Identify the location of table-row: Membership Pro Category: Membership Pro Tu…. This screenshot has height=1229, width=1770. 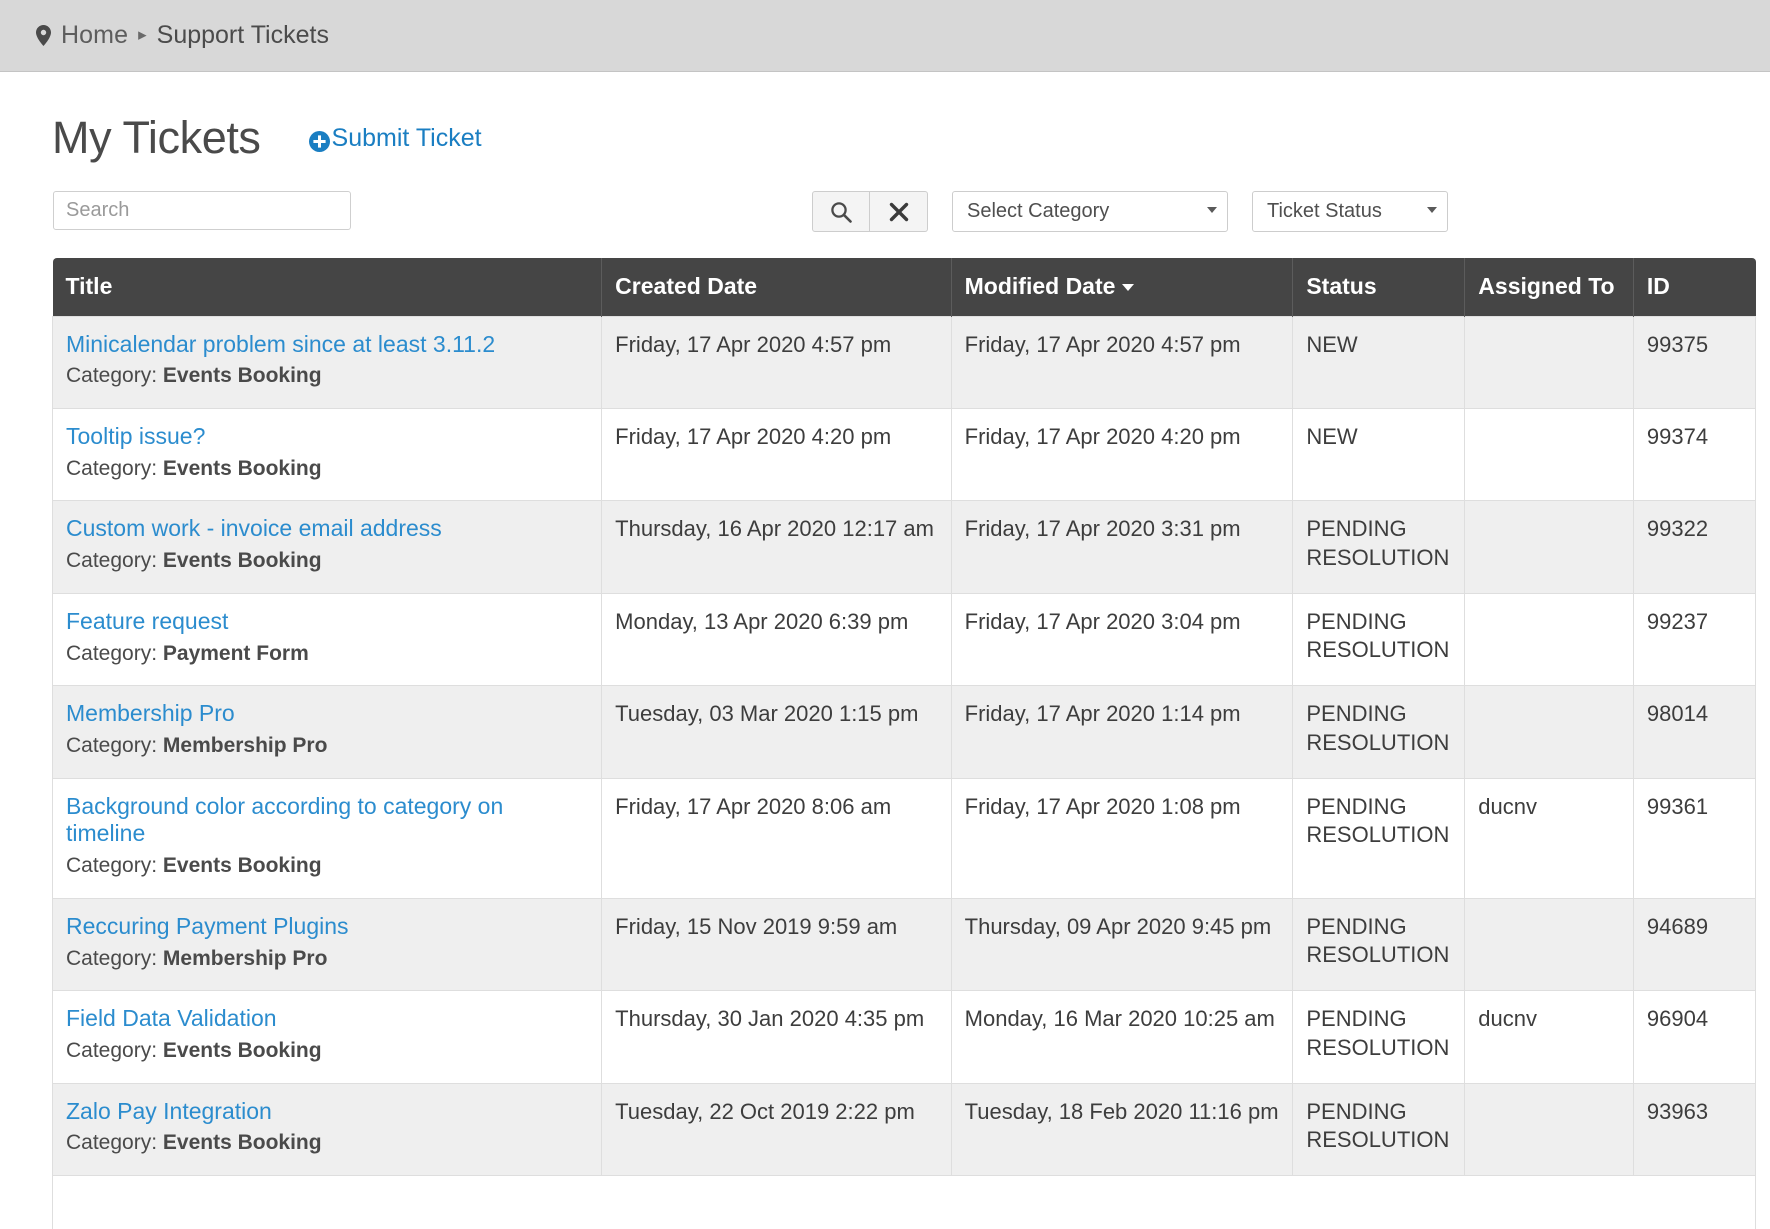
(904, 732).